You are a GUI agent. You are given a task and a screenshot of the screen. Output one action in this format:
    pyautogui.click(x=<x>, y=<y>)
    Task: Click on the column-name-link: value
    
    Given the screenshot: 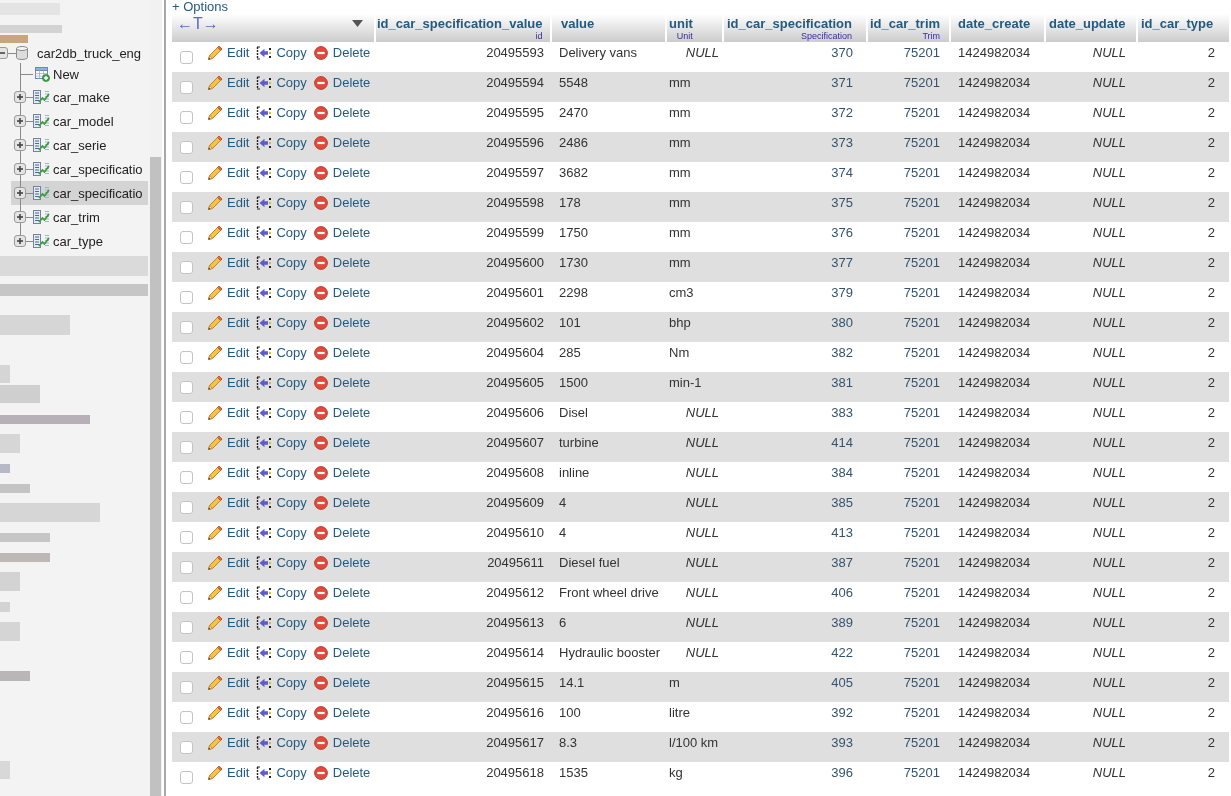 What is the action you would take?
    pyautogui.click(x=578, y=23)
    